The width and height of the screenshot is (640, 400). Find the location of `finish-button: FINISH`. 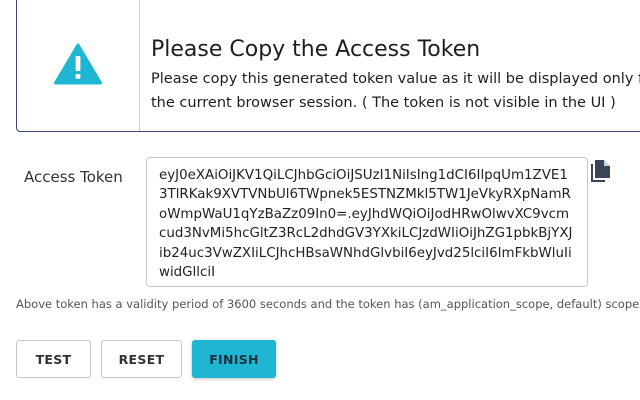

finish-button: FINISH is located at coordinates (234, 359).